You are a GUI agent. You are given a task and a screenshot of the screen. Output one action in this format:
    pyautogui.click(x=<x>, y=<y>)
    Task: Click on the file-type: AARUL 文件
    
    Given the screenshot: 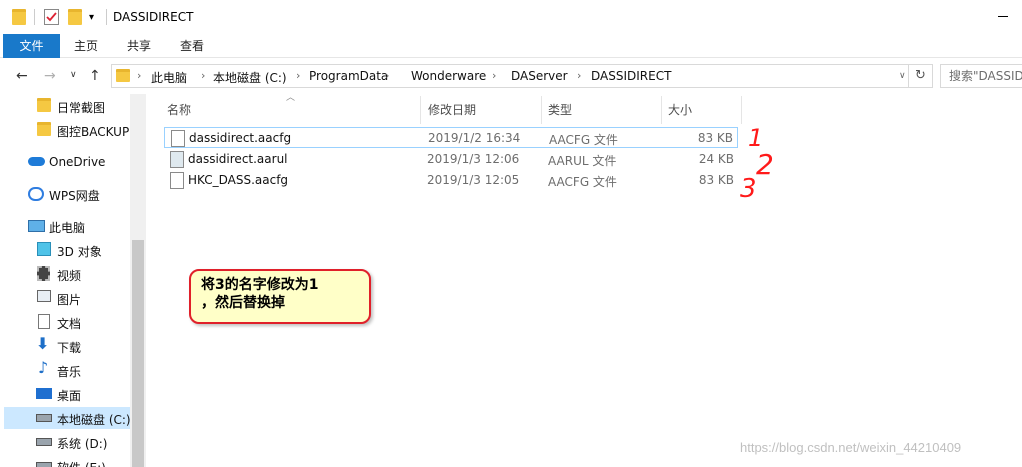 What is the action you would take?
    pyautogui.click(x=582, y=161)
    